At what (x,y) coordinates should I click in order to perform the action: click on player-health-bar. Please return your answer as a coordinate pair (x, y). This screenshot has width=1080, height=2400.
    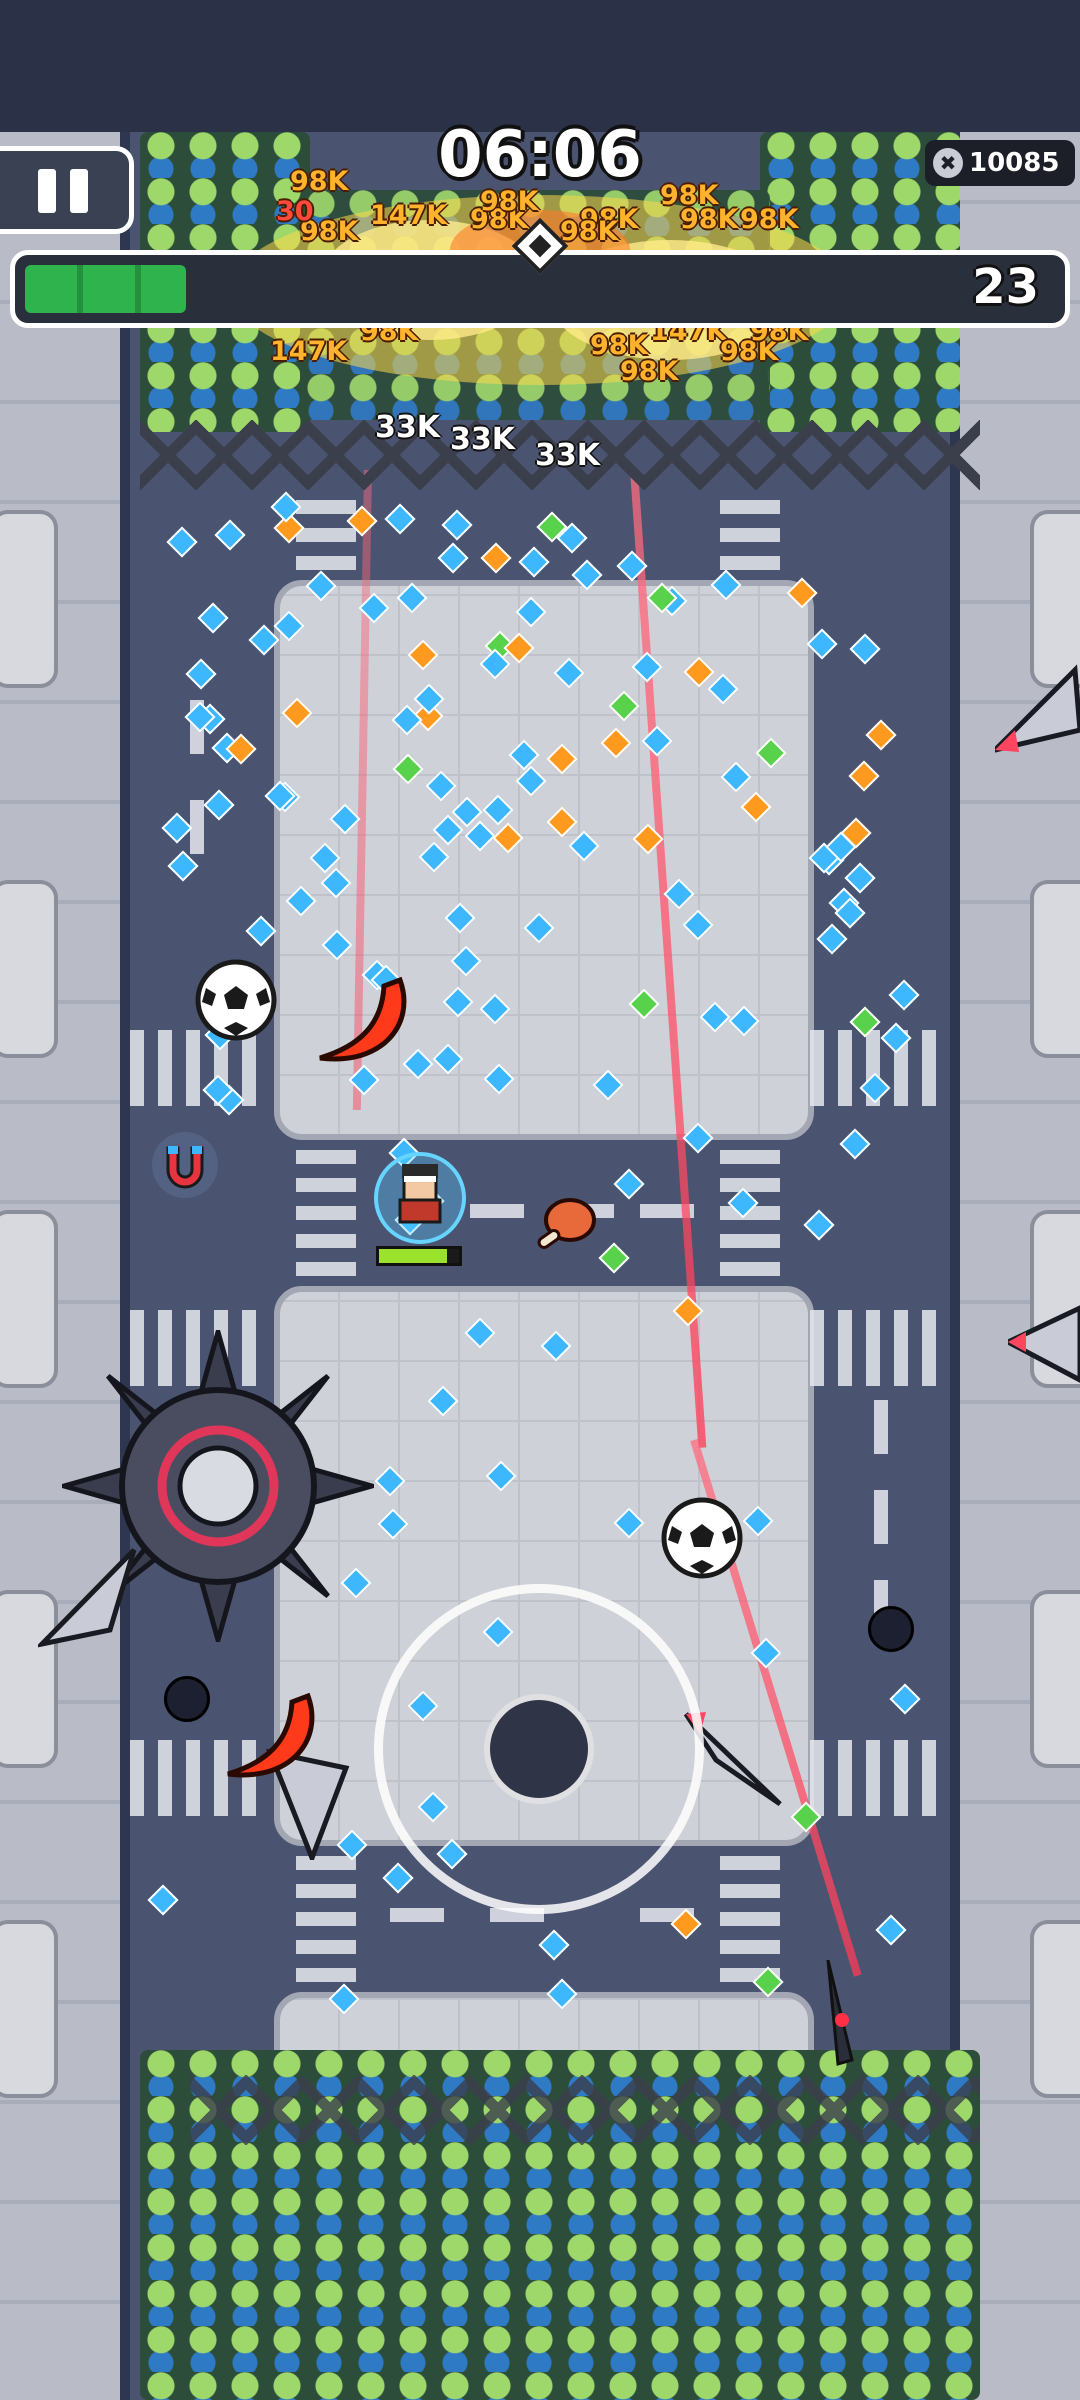
    Looking at the image, I should click on (419, 1256).